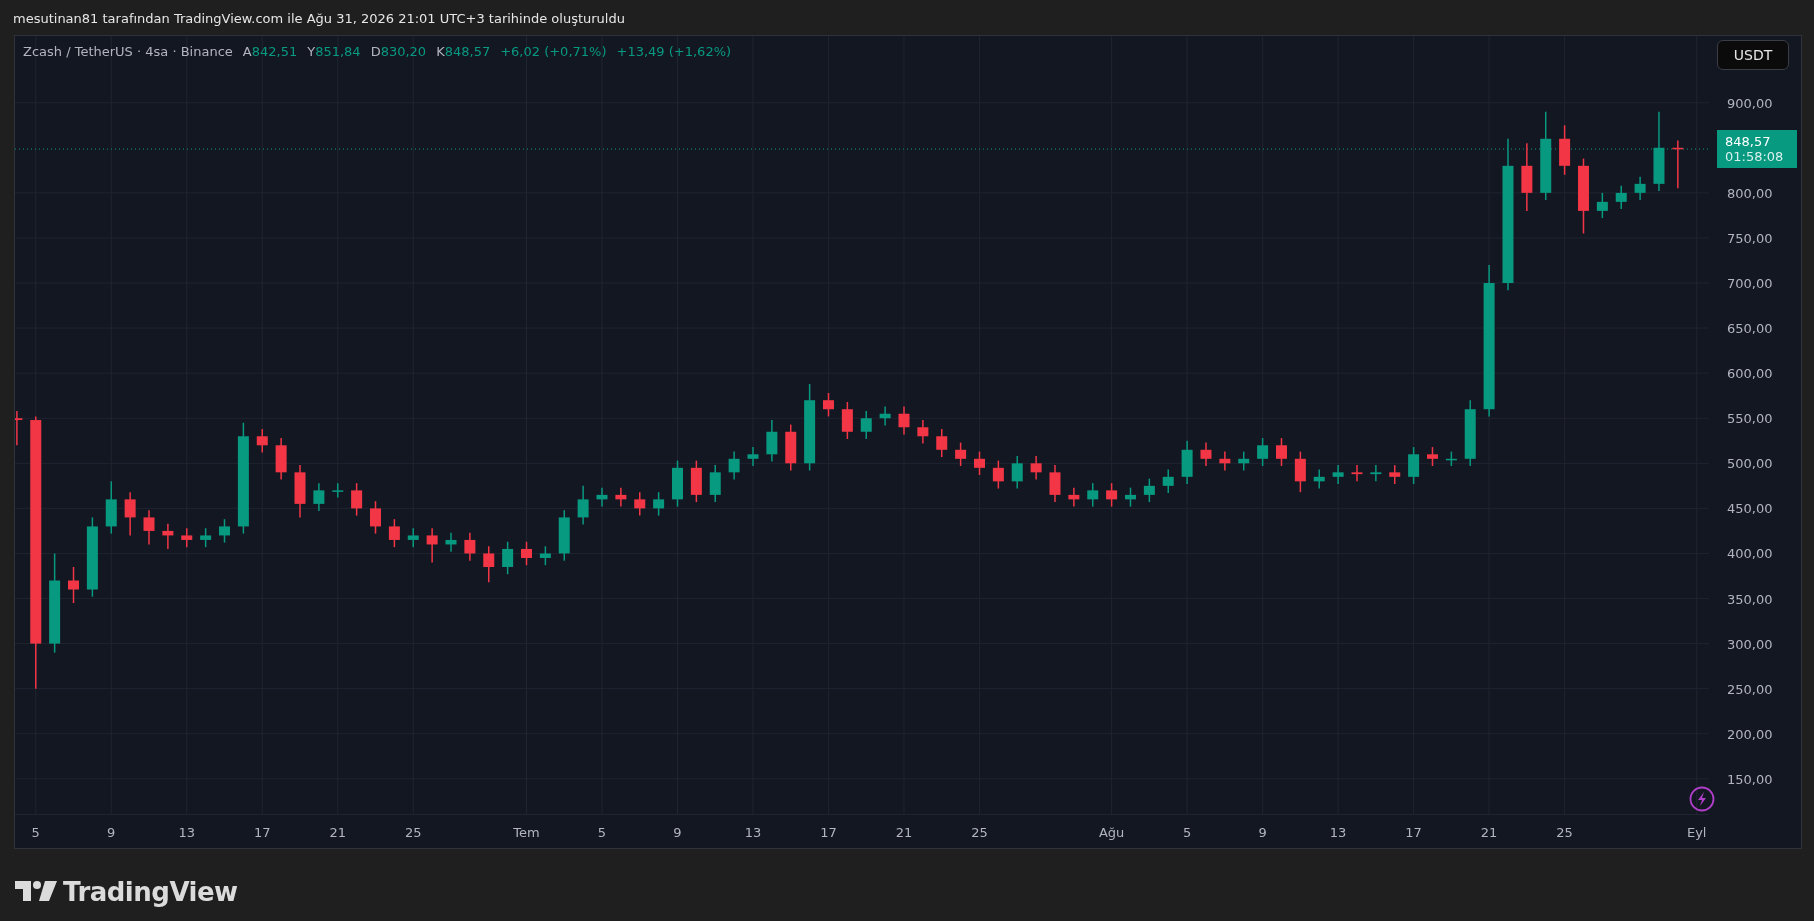  What do you see at coordinates (262, 832) in the screenshot?
I see `time-axis-label: 17` at bounding box center [262, 832].